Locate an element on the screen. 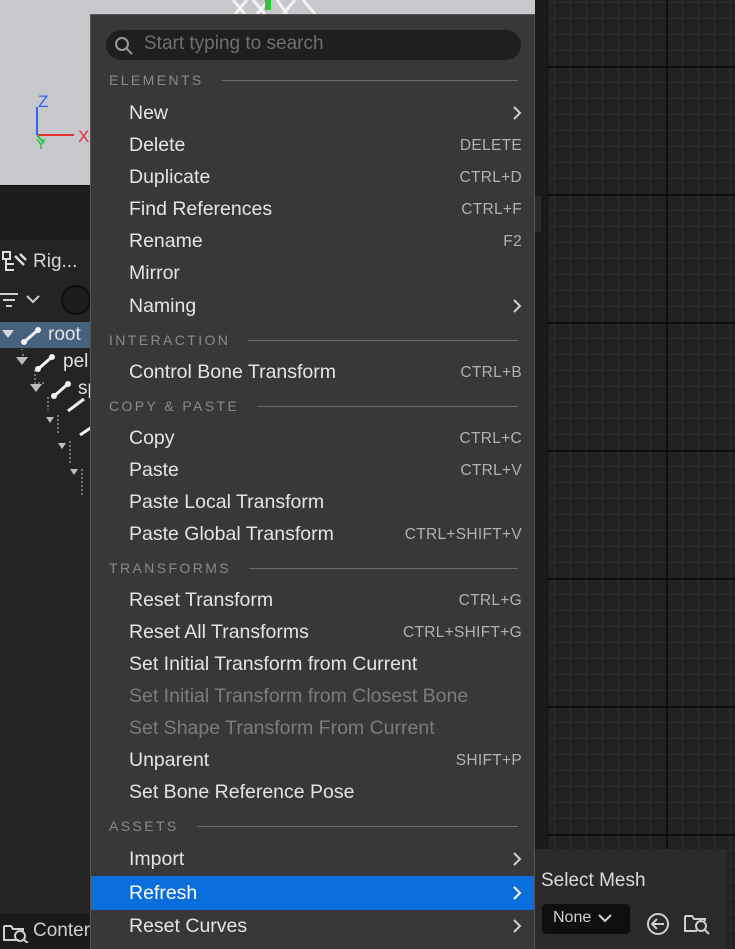  tree-item-spine: sp is located at coordinates (49, 389).